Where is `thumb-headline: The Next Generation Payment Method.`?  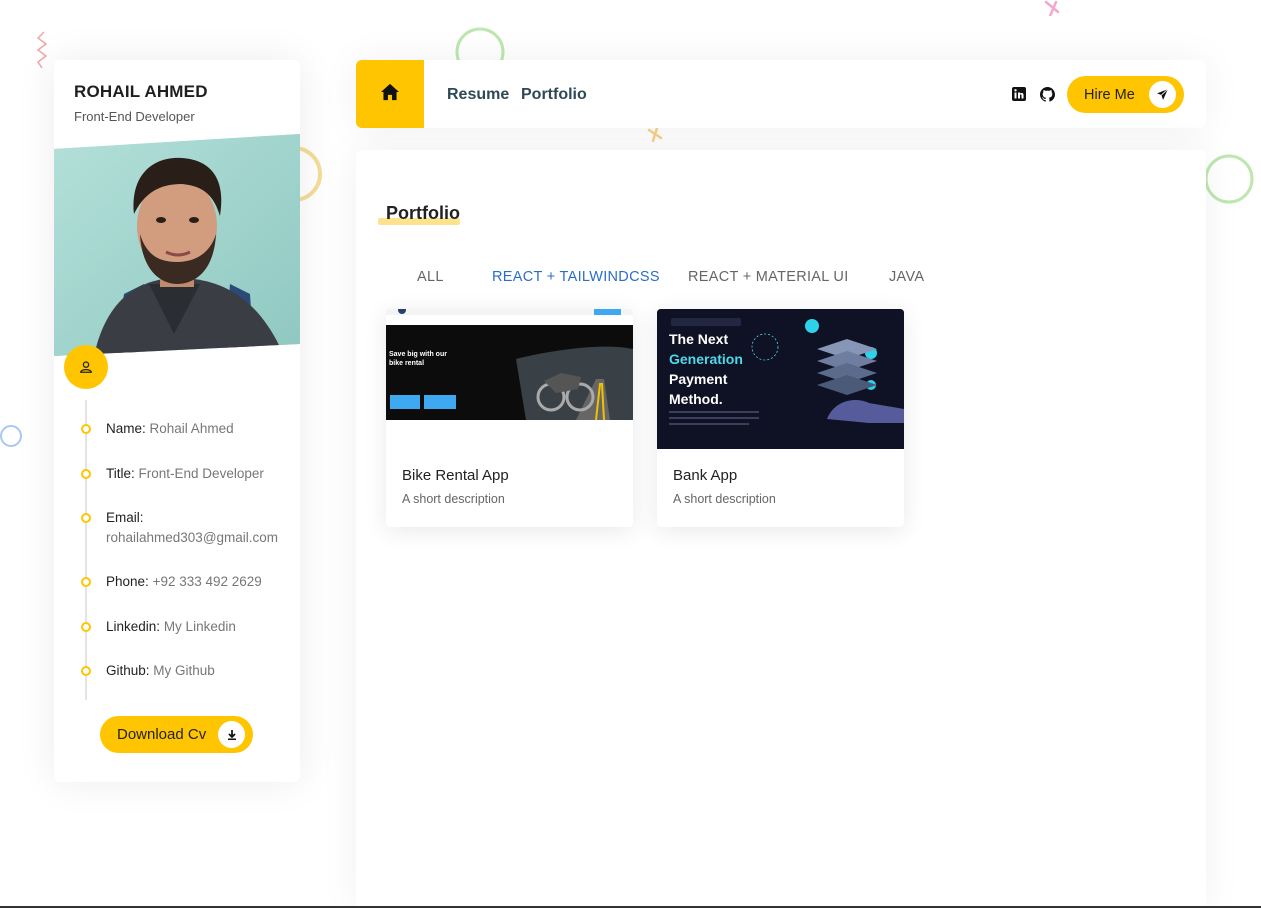
thumb-headline: The Next Generation Payment Method. is located at coordinates (706, 369).